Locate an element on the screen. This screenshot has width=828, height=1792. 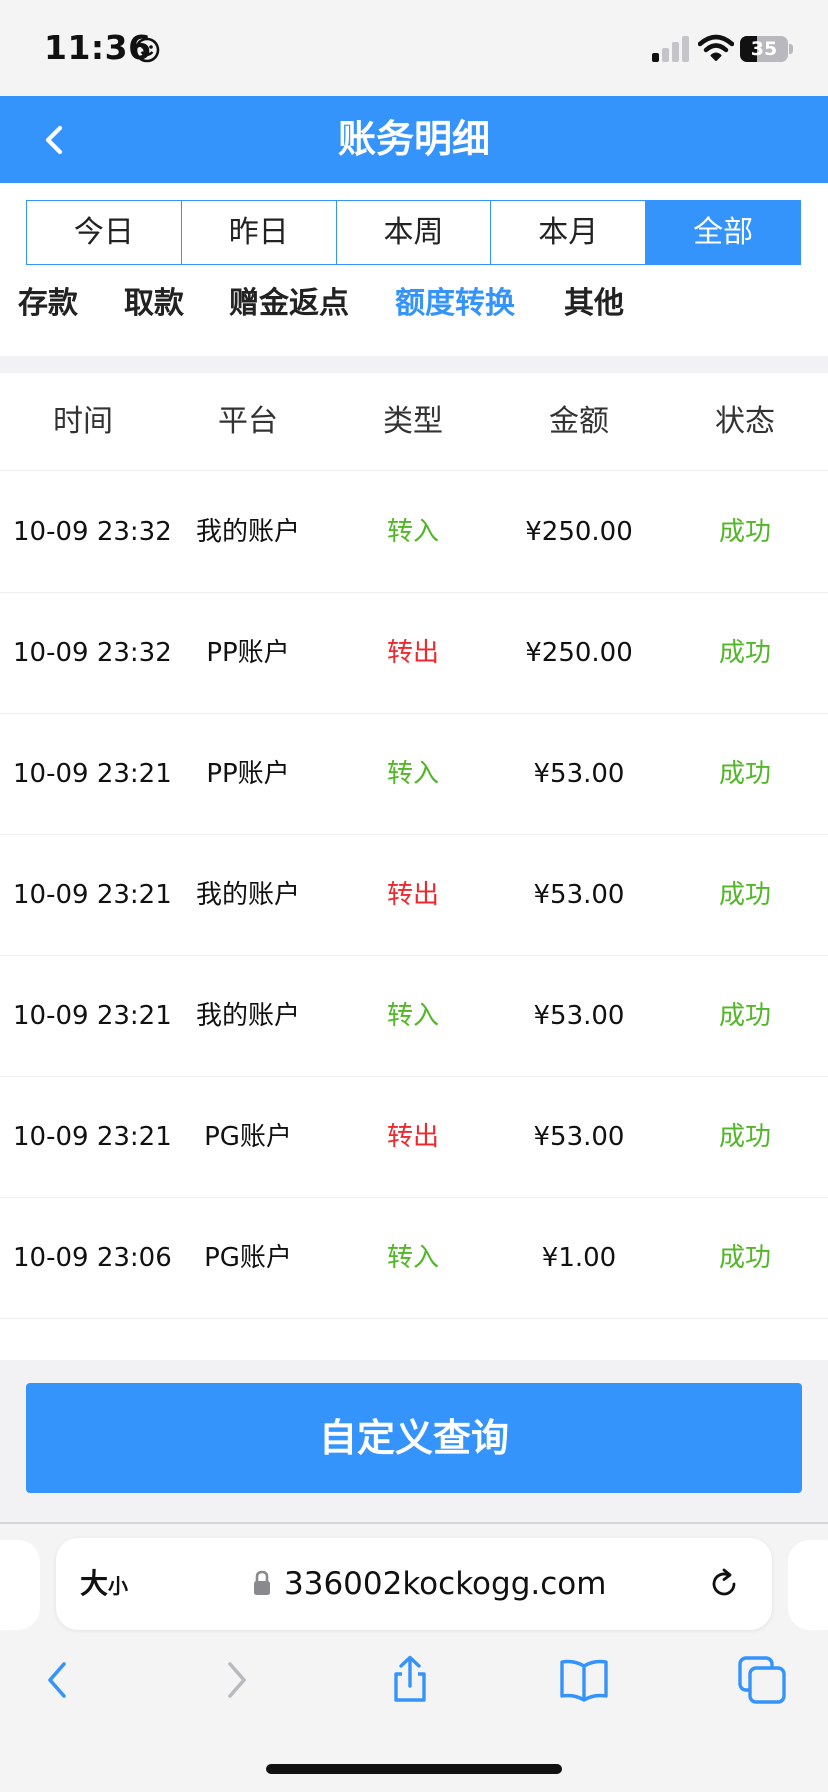
category-tab-bonus-rebate: 赠金返点 is located at coordinates (289, 304).